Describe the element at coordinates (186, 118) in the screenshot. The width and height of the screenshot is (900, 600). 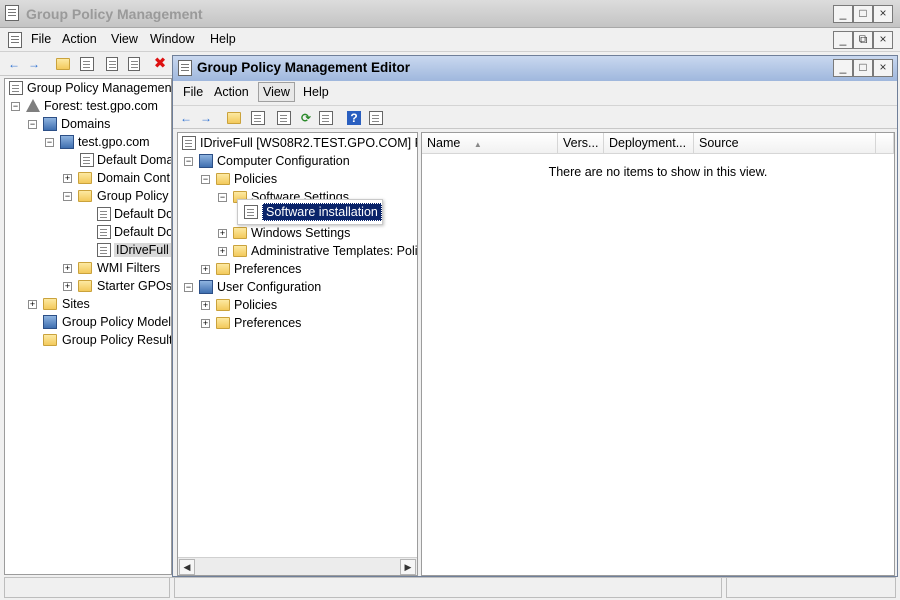
I see `gpme-back-icon: ←` at that location.